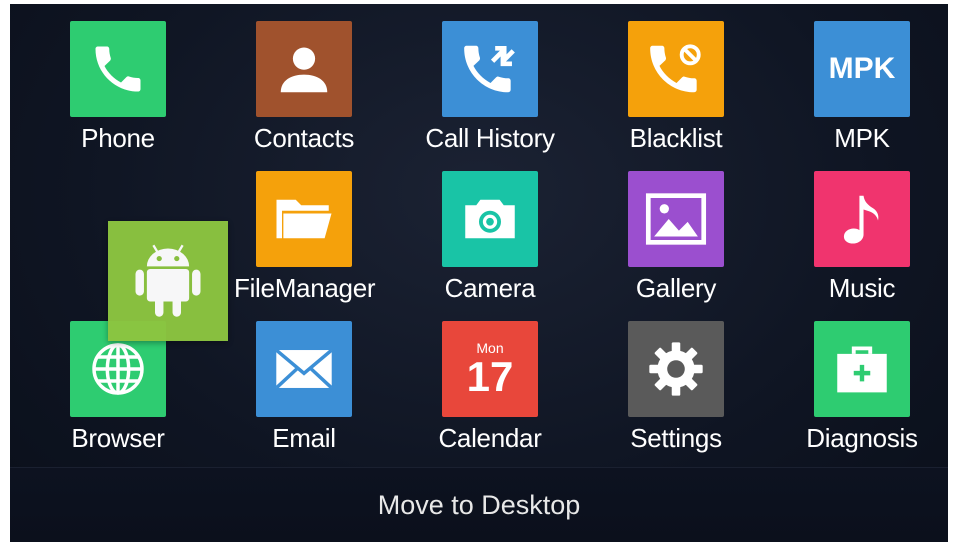 The image size is (959, 549). I want to click on app-label: Phone, so click(118, 138).